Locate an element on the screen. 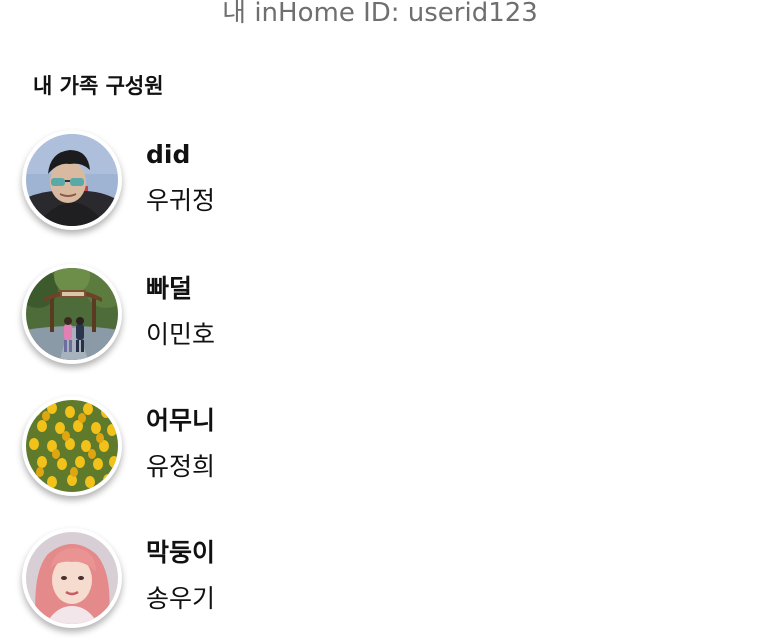 This screenshot has height=642, width=784. man-sunglasses-photo-icon is located at coordinates (72, 180).